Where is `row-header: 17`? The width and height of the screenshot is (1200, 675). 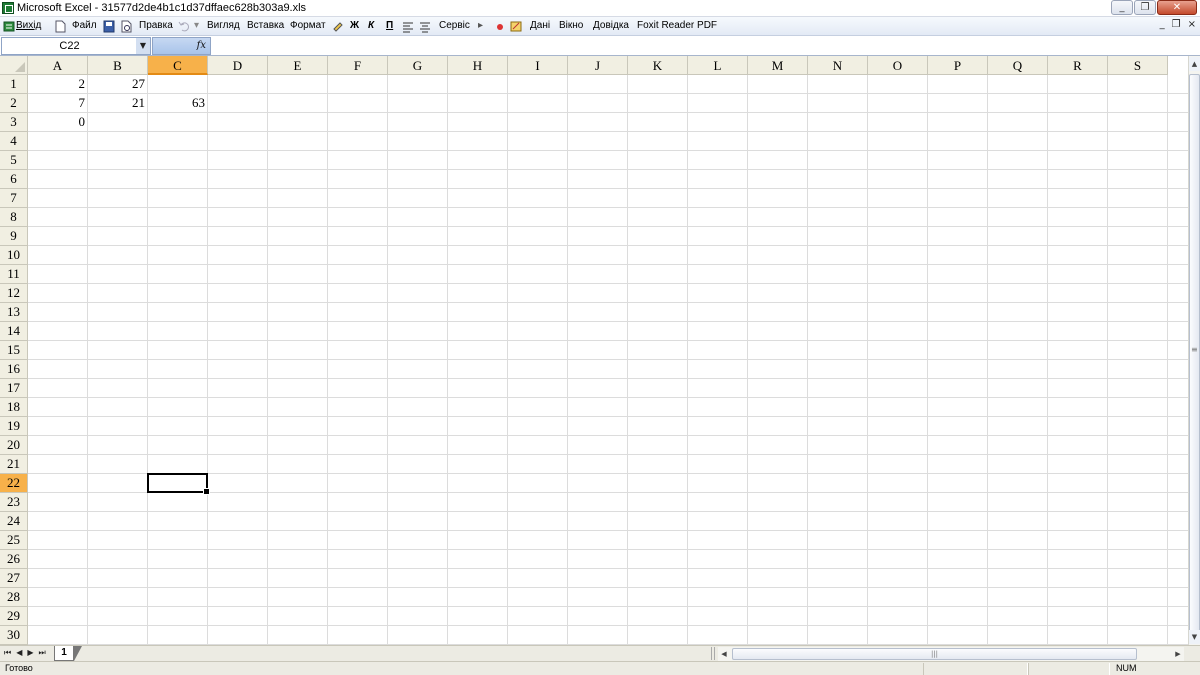 row-header: 17 is located at coordinates (14, 388).